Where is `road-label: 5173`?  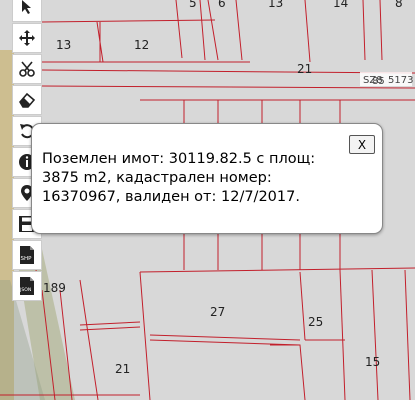
road-label: 5173 is located at coordinates (400, 80).